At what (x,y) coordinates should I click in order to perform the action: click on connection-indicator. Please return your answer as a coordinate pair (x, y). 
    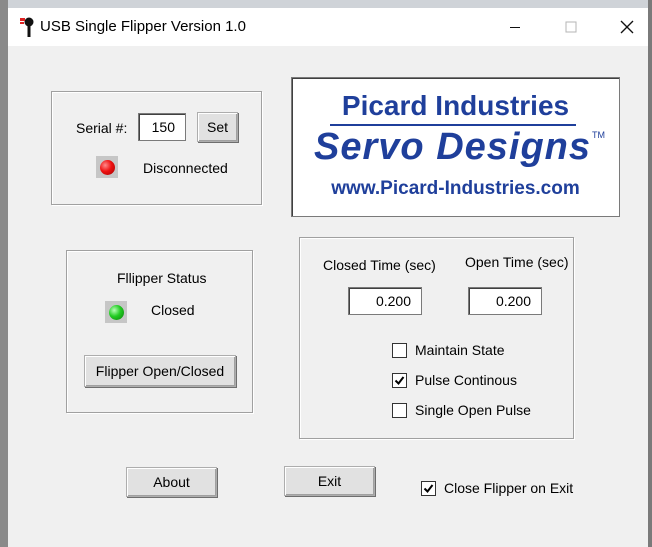
    Looking at the image, I should click on (107, 167).